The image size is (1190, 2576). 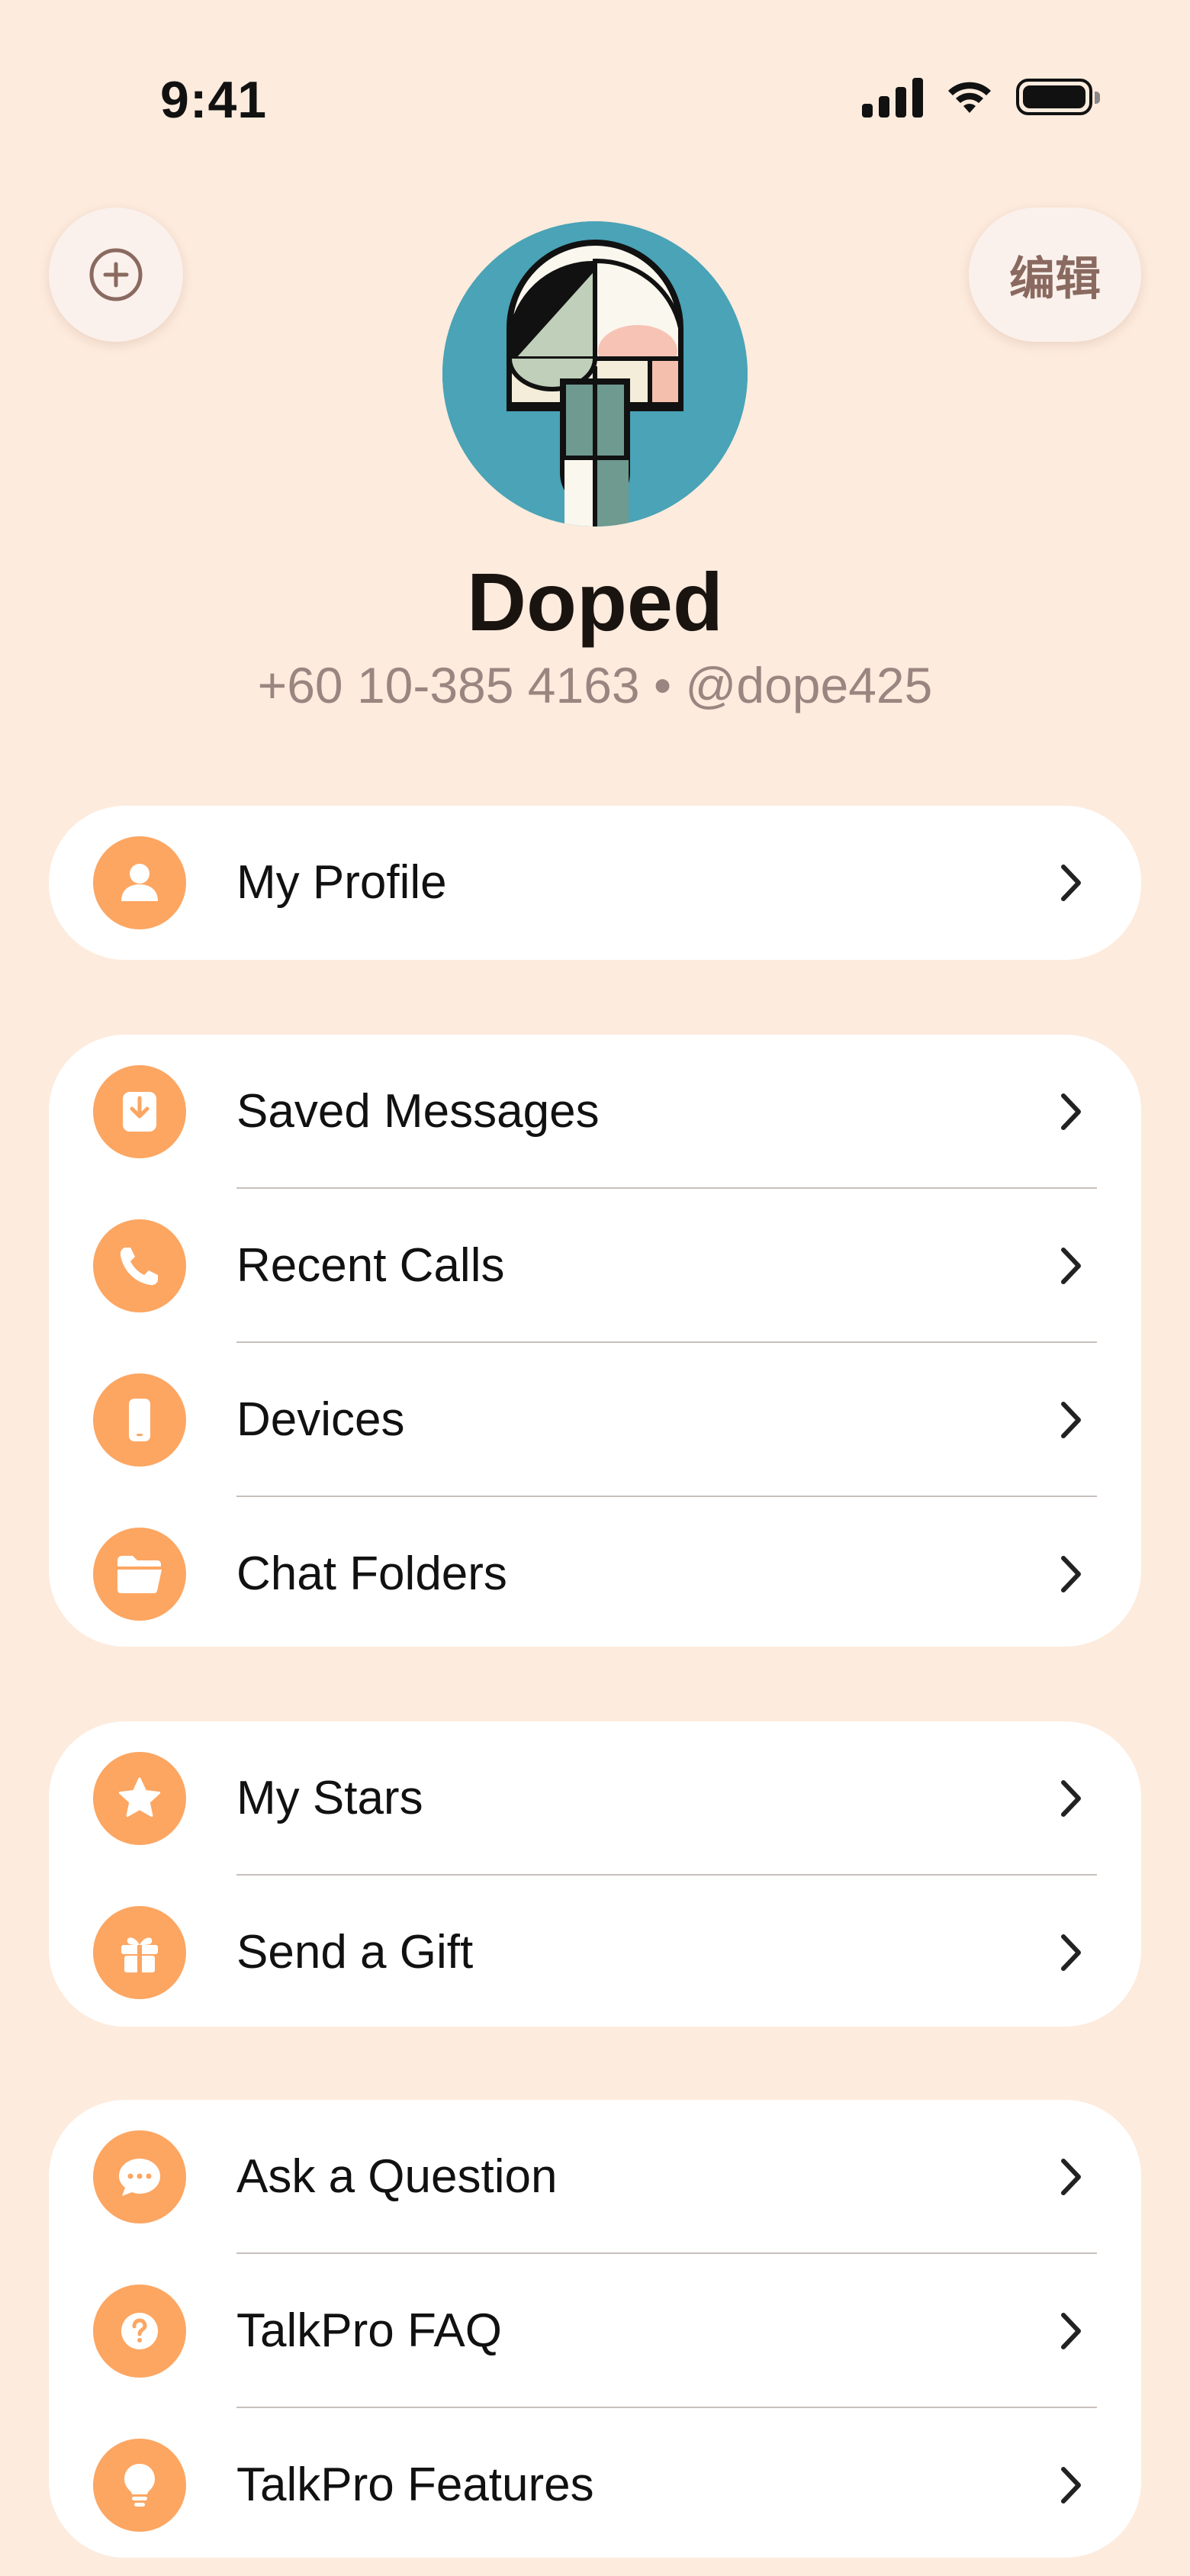 I want to click on menu-group-stars: My Stars Send a Gift, so click(x=595, y=1874).